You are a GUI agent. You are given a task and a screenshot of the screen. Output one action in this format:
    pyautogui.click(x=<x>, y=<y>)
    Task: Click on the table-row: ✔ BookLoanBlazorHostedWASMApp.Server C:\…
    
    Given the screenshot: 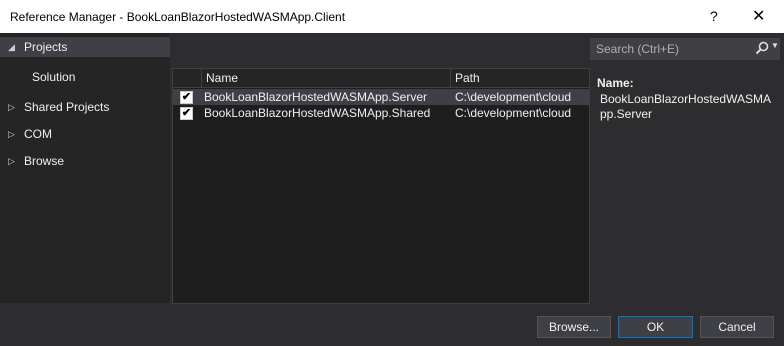 What is the action you would take?
    pyautogui.click(x=381, y=97)
    